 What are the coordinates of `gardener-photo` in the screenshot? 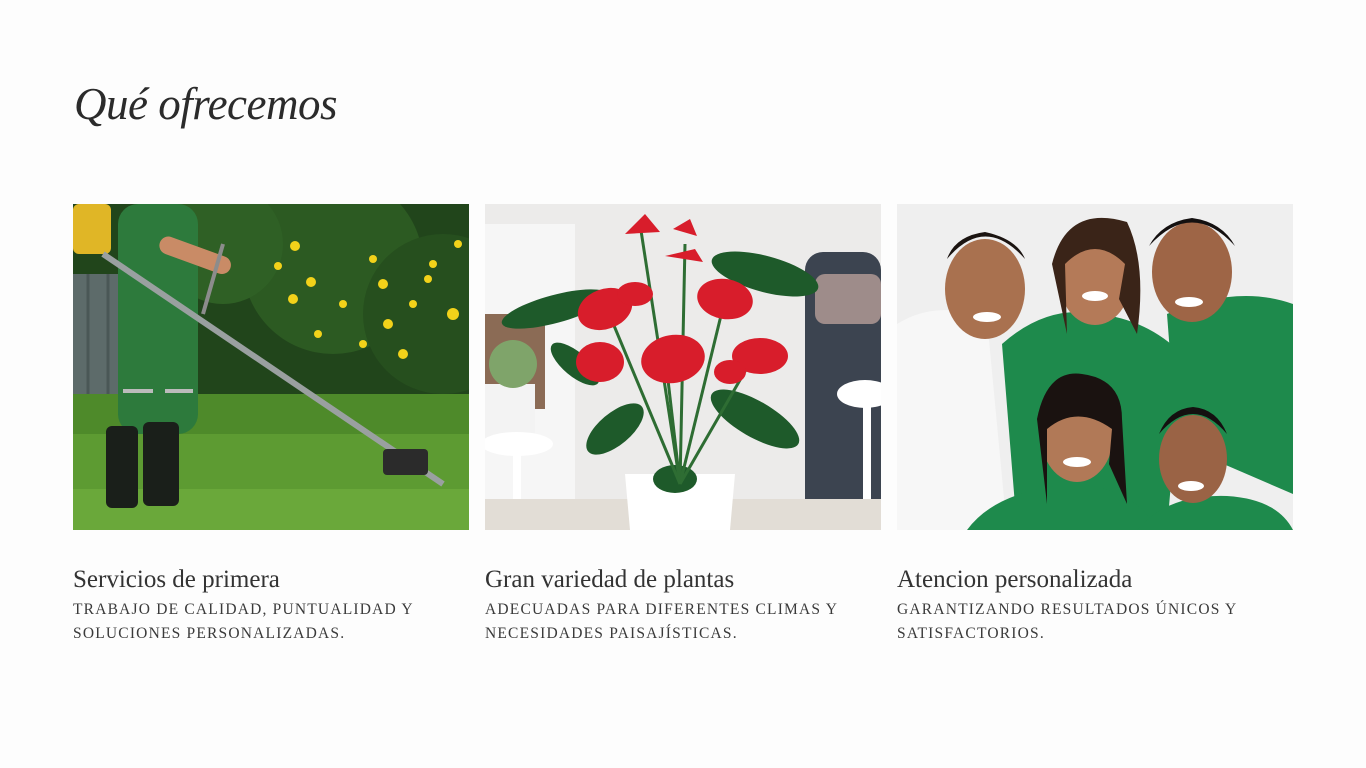 It's located at (271, 367).